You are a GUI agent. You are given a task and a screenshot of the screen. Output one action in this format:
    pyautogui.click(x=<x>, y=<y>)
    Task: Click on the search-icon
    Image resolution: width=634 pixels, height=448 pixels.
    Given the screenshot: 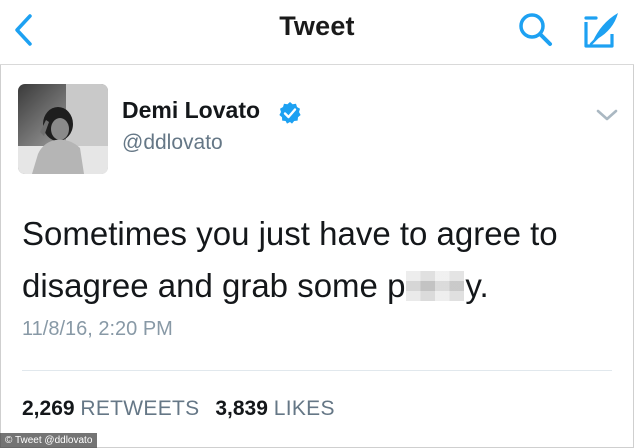 What is the action you would take?
    pyautogui.click(x=535, y=29)
    